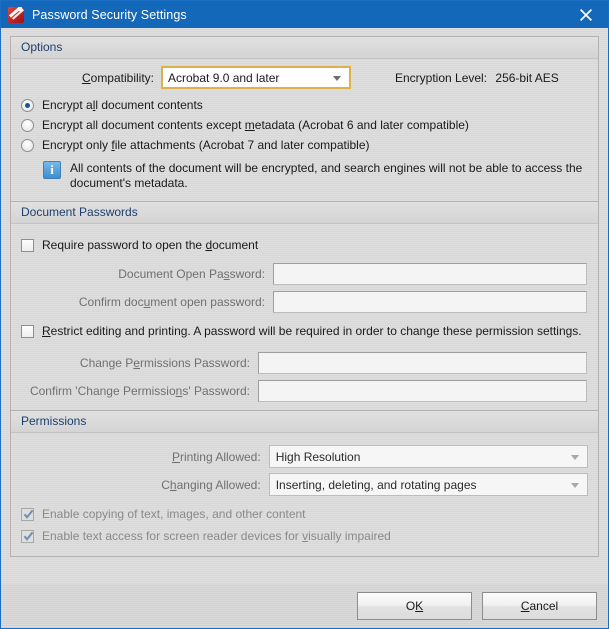 The height and width of the screenshot is (629, 609). I want to click on encryption-level-value: 256-bit AES, so click(527, 77).